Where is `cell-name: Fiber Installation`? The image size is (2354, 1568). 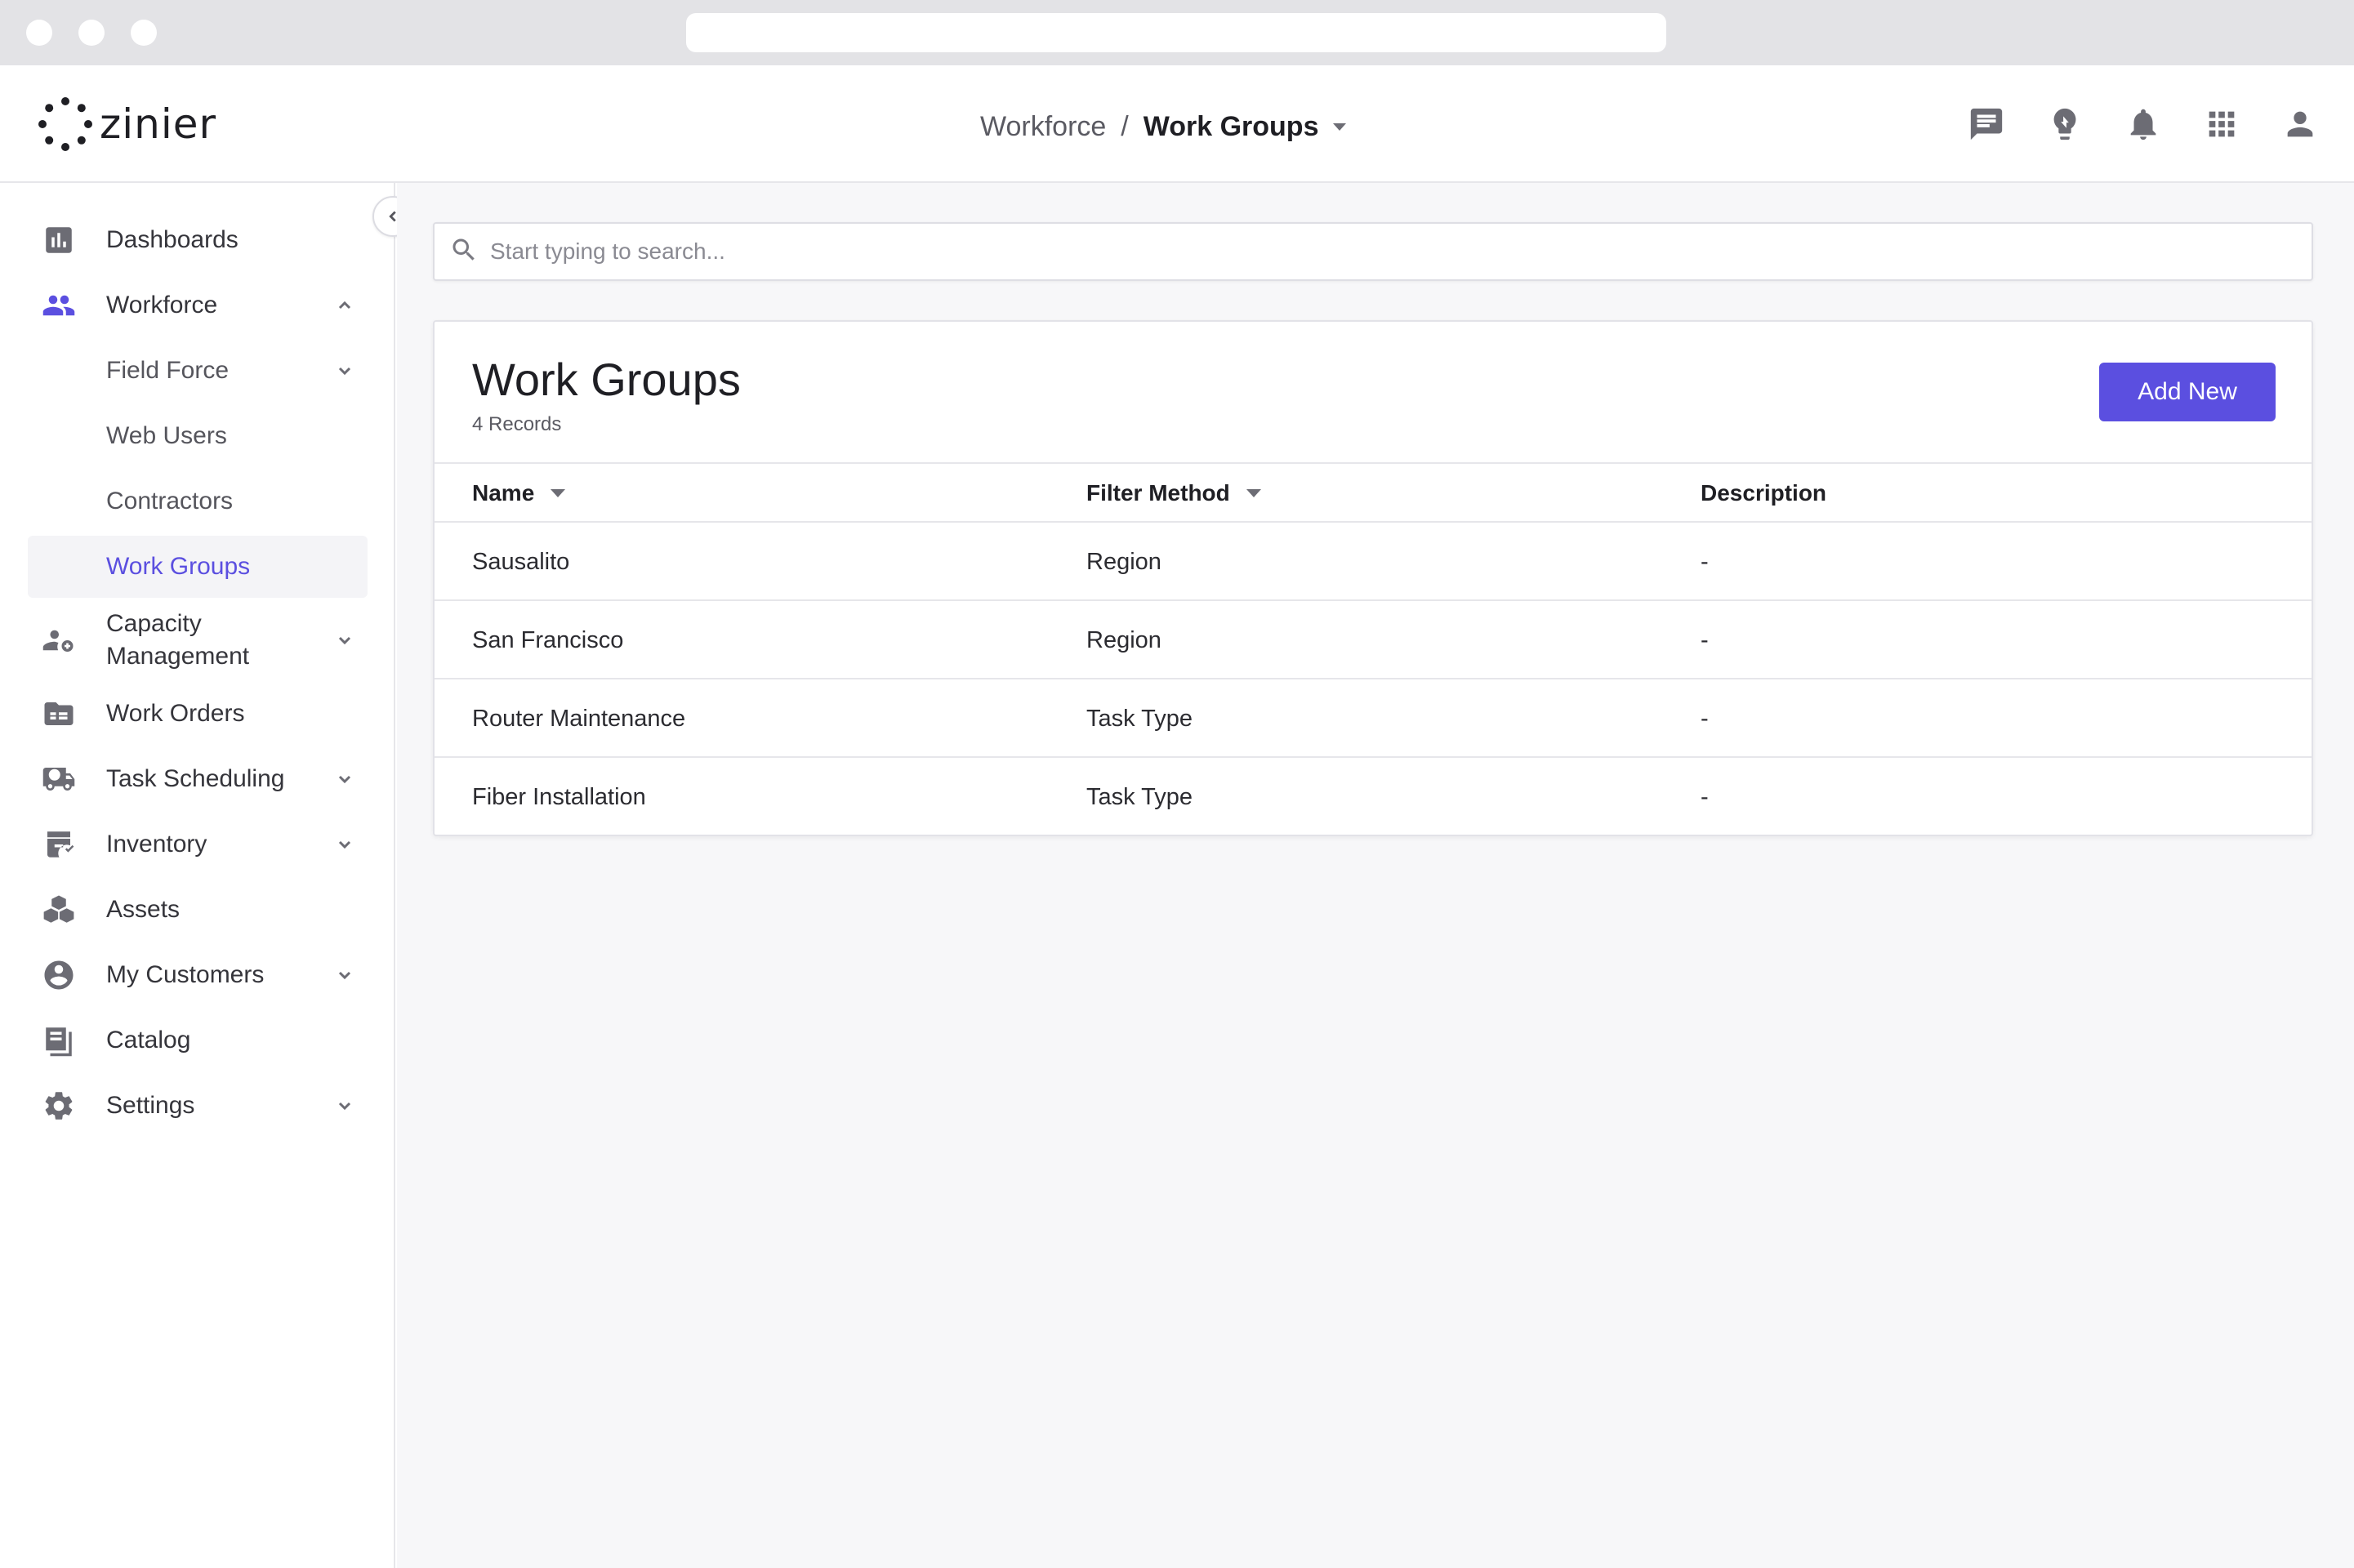
cell-name: Fiber Installation is located at coordinates (559, 797).